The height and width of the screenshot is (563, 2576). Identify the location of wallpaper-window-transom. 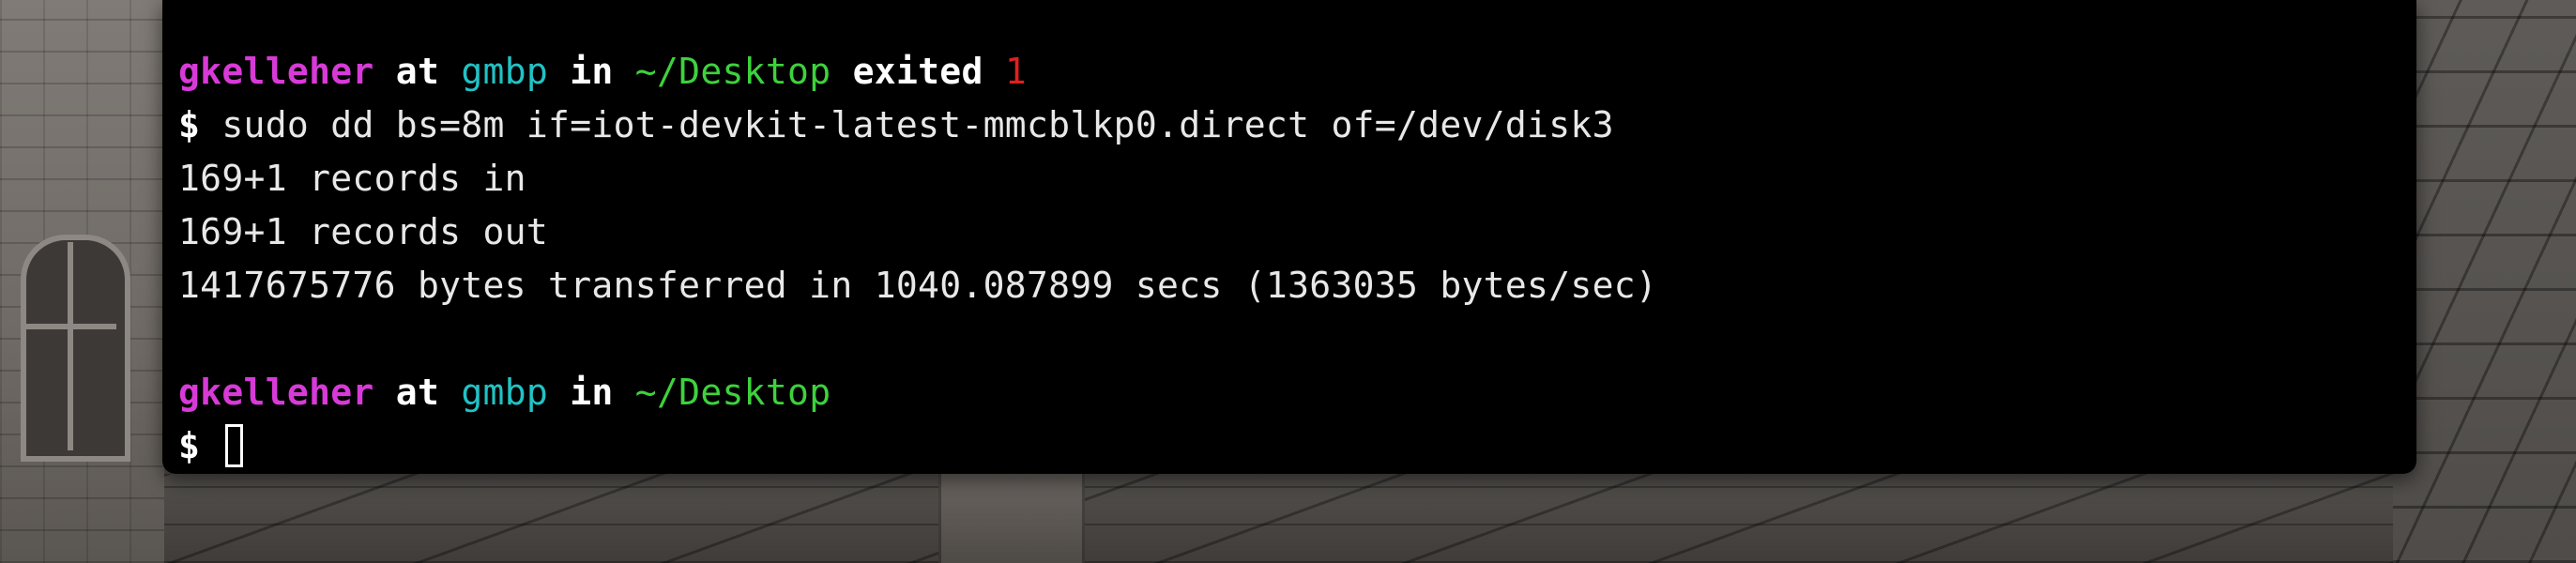
(71, 326).